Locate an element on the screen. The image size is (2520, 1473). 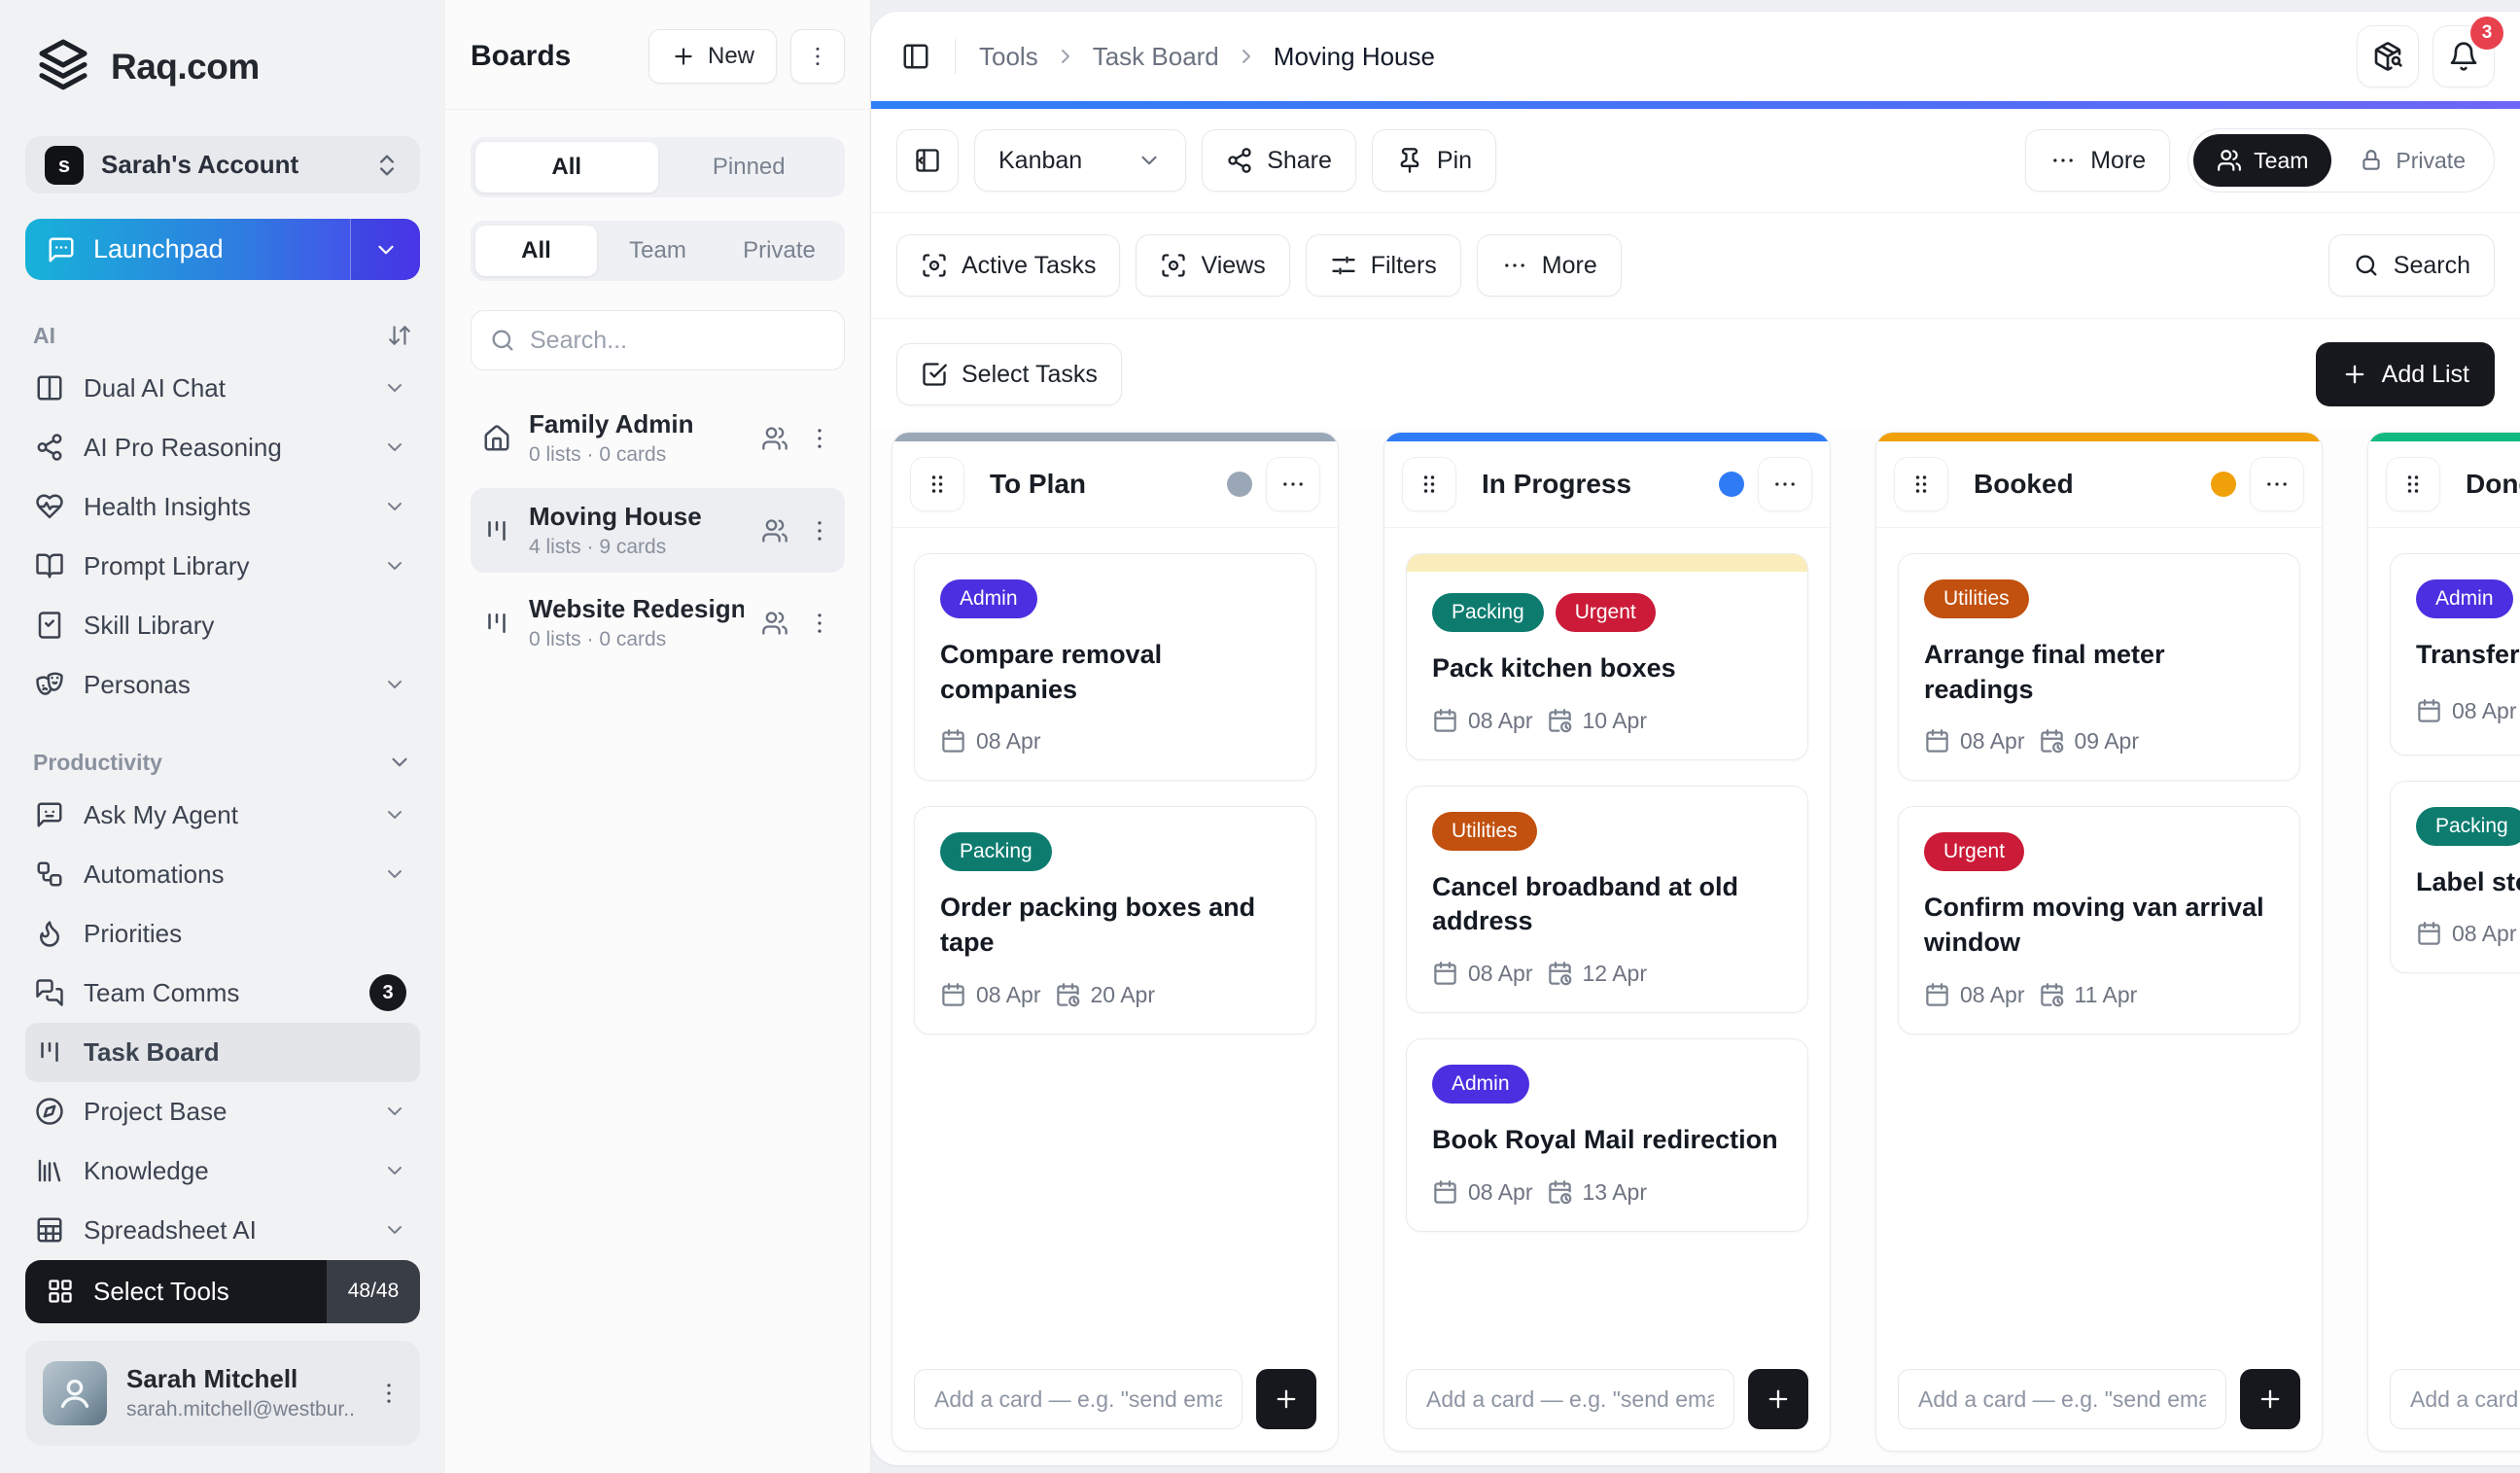
sidebar-item-spreadsheet-ai: Spreadsheet AI is located at coordinates (222, 1230).